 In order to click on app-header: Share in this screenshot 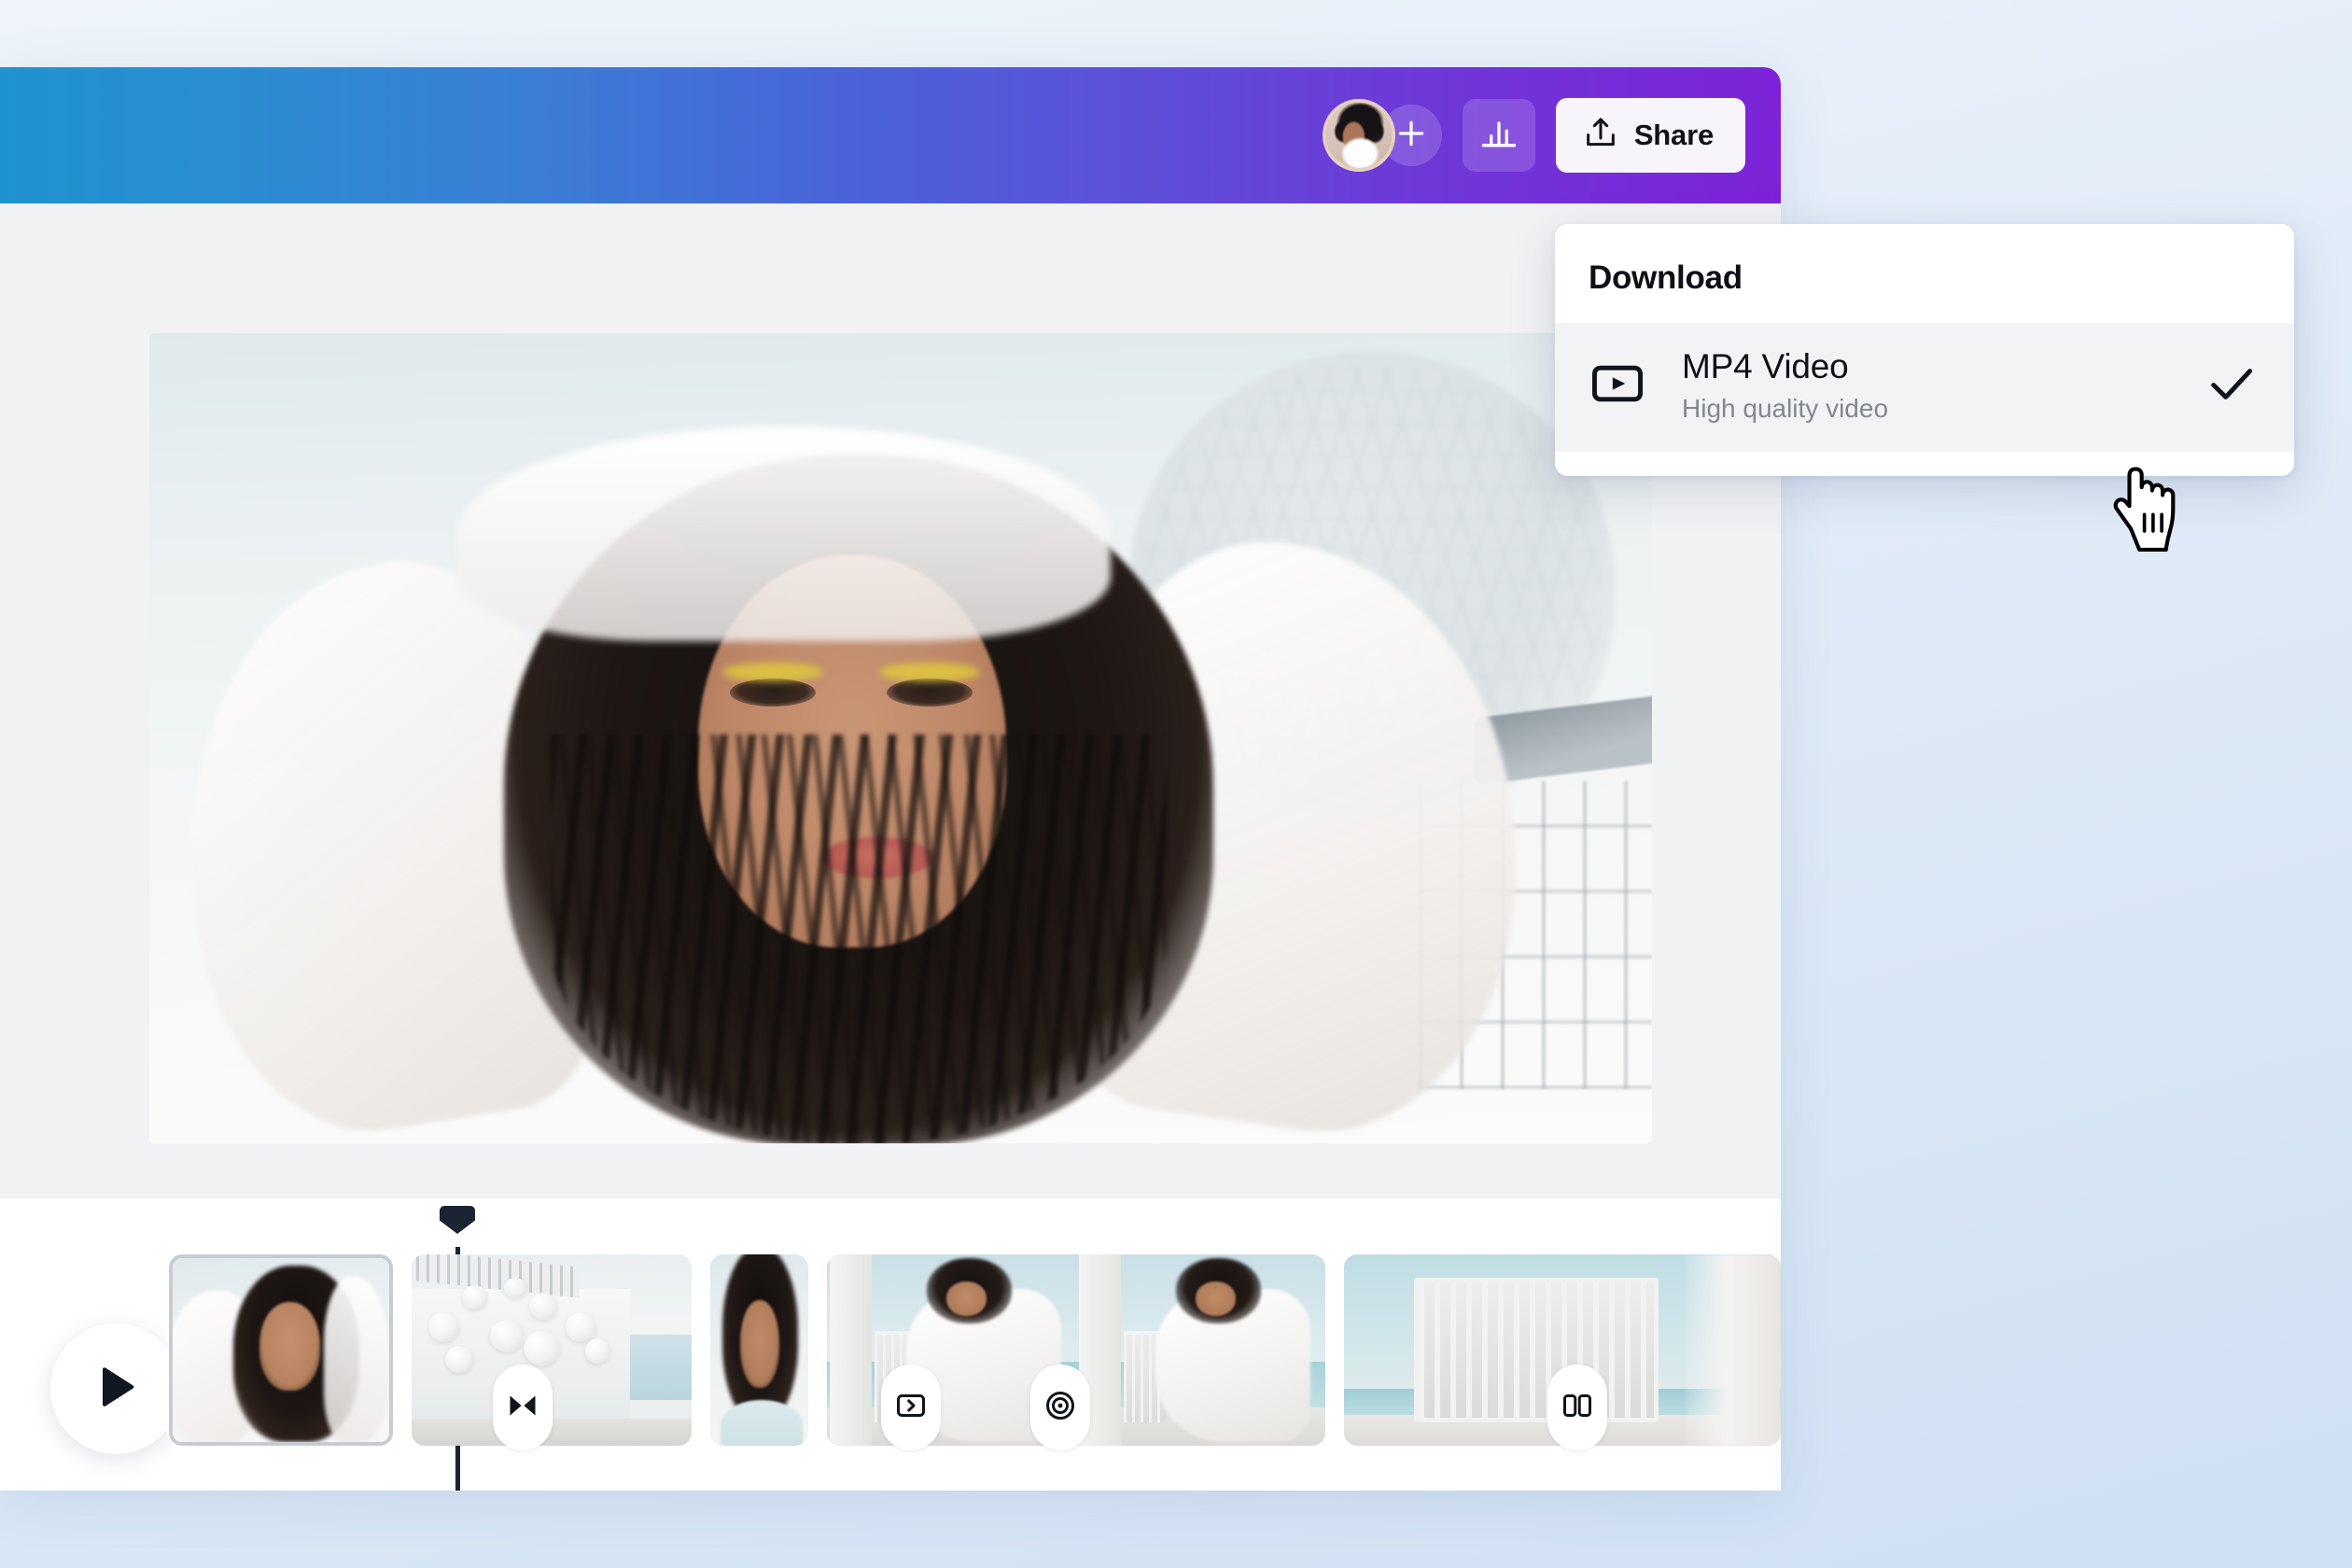, I will do `click(890, 135)`.